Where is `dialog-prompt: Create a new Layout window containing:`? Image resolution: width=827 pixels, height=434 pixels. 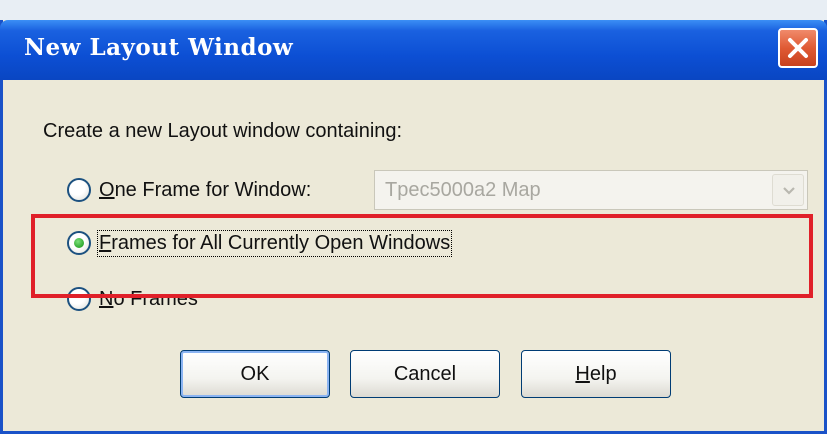
dialog-prompt: Create a new Layout window containing: is located at coordinates (223, 131).